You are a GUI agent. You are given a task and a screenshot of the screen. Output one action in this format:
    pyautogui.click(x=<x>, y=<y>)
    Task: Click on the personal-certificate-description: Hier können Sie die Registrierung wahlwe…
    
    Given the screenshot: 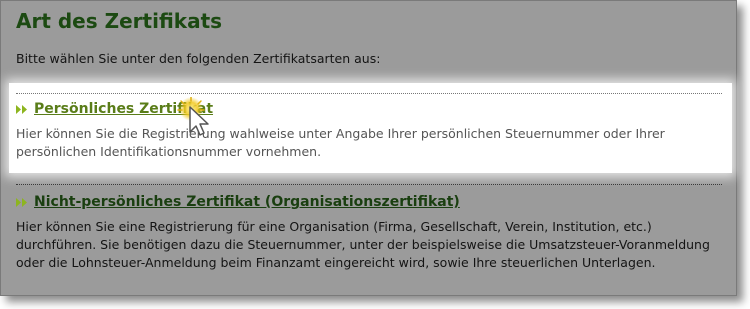 What is the action you would take?
    pyautogui.click(x=340, y=142)
    